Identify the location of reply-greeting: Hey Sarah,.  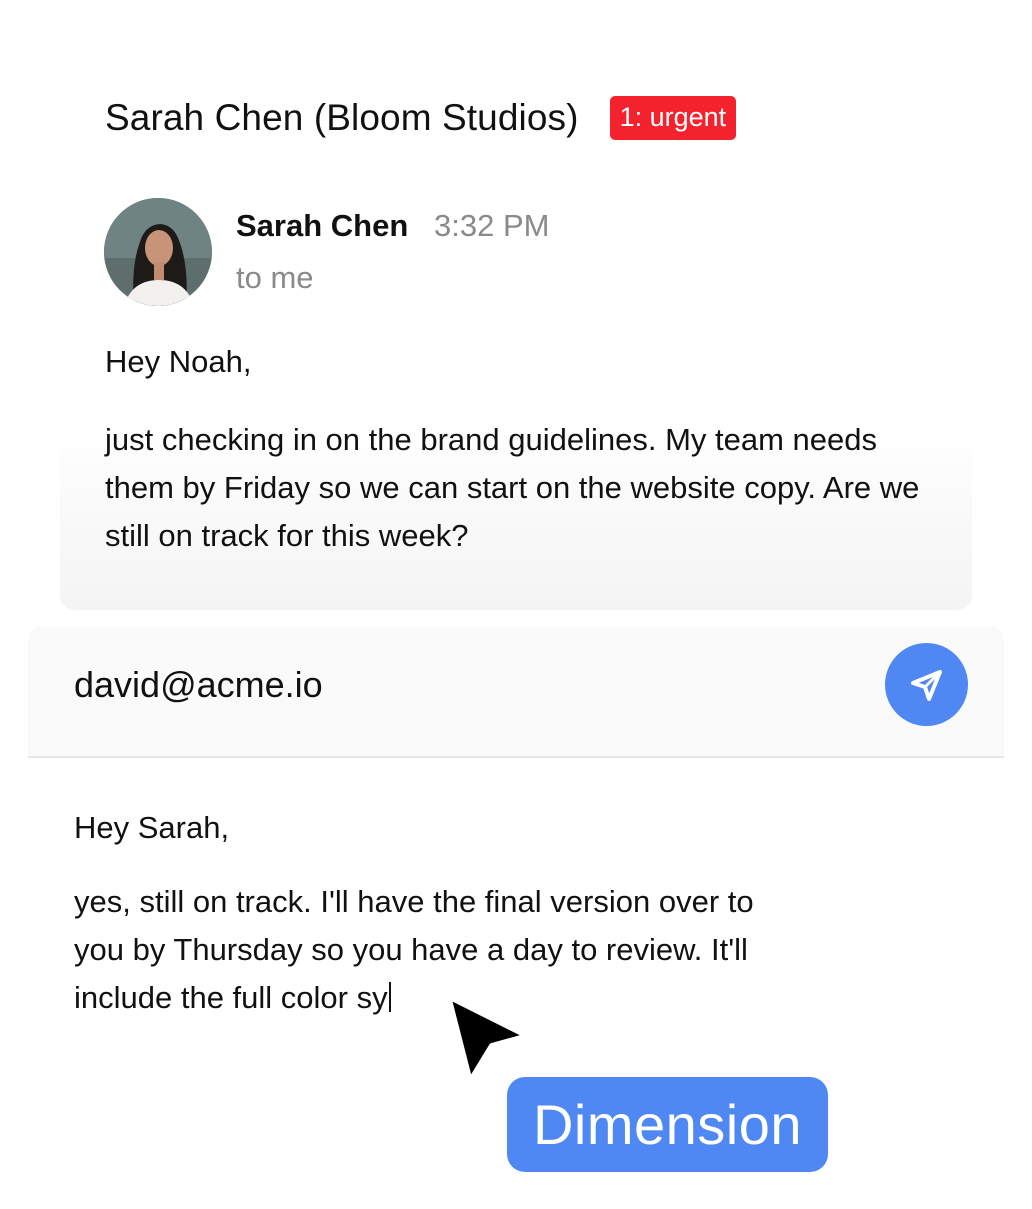
(151, 828).